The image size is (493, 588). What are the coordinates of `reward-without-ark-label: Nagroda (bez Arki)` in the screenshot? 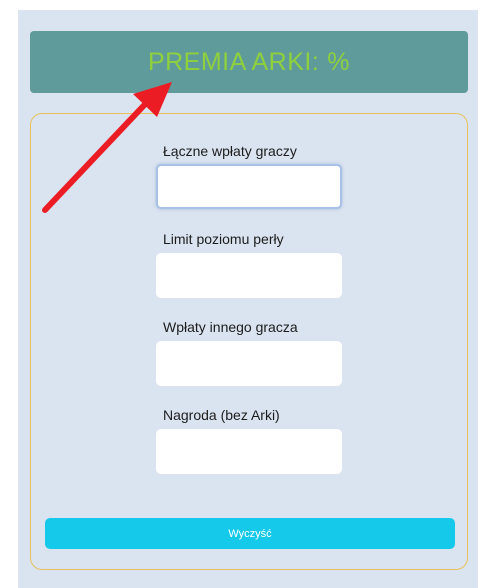 It's located at (221, 415).